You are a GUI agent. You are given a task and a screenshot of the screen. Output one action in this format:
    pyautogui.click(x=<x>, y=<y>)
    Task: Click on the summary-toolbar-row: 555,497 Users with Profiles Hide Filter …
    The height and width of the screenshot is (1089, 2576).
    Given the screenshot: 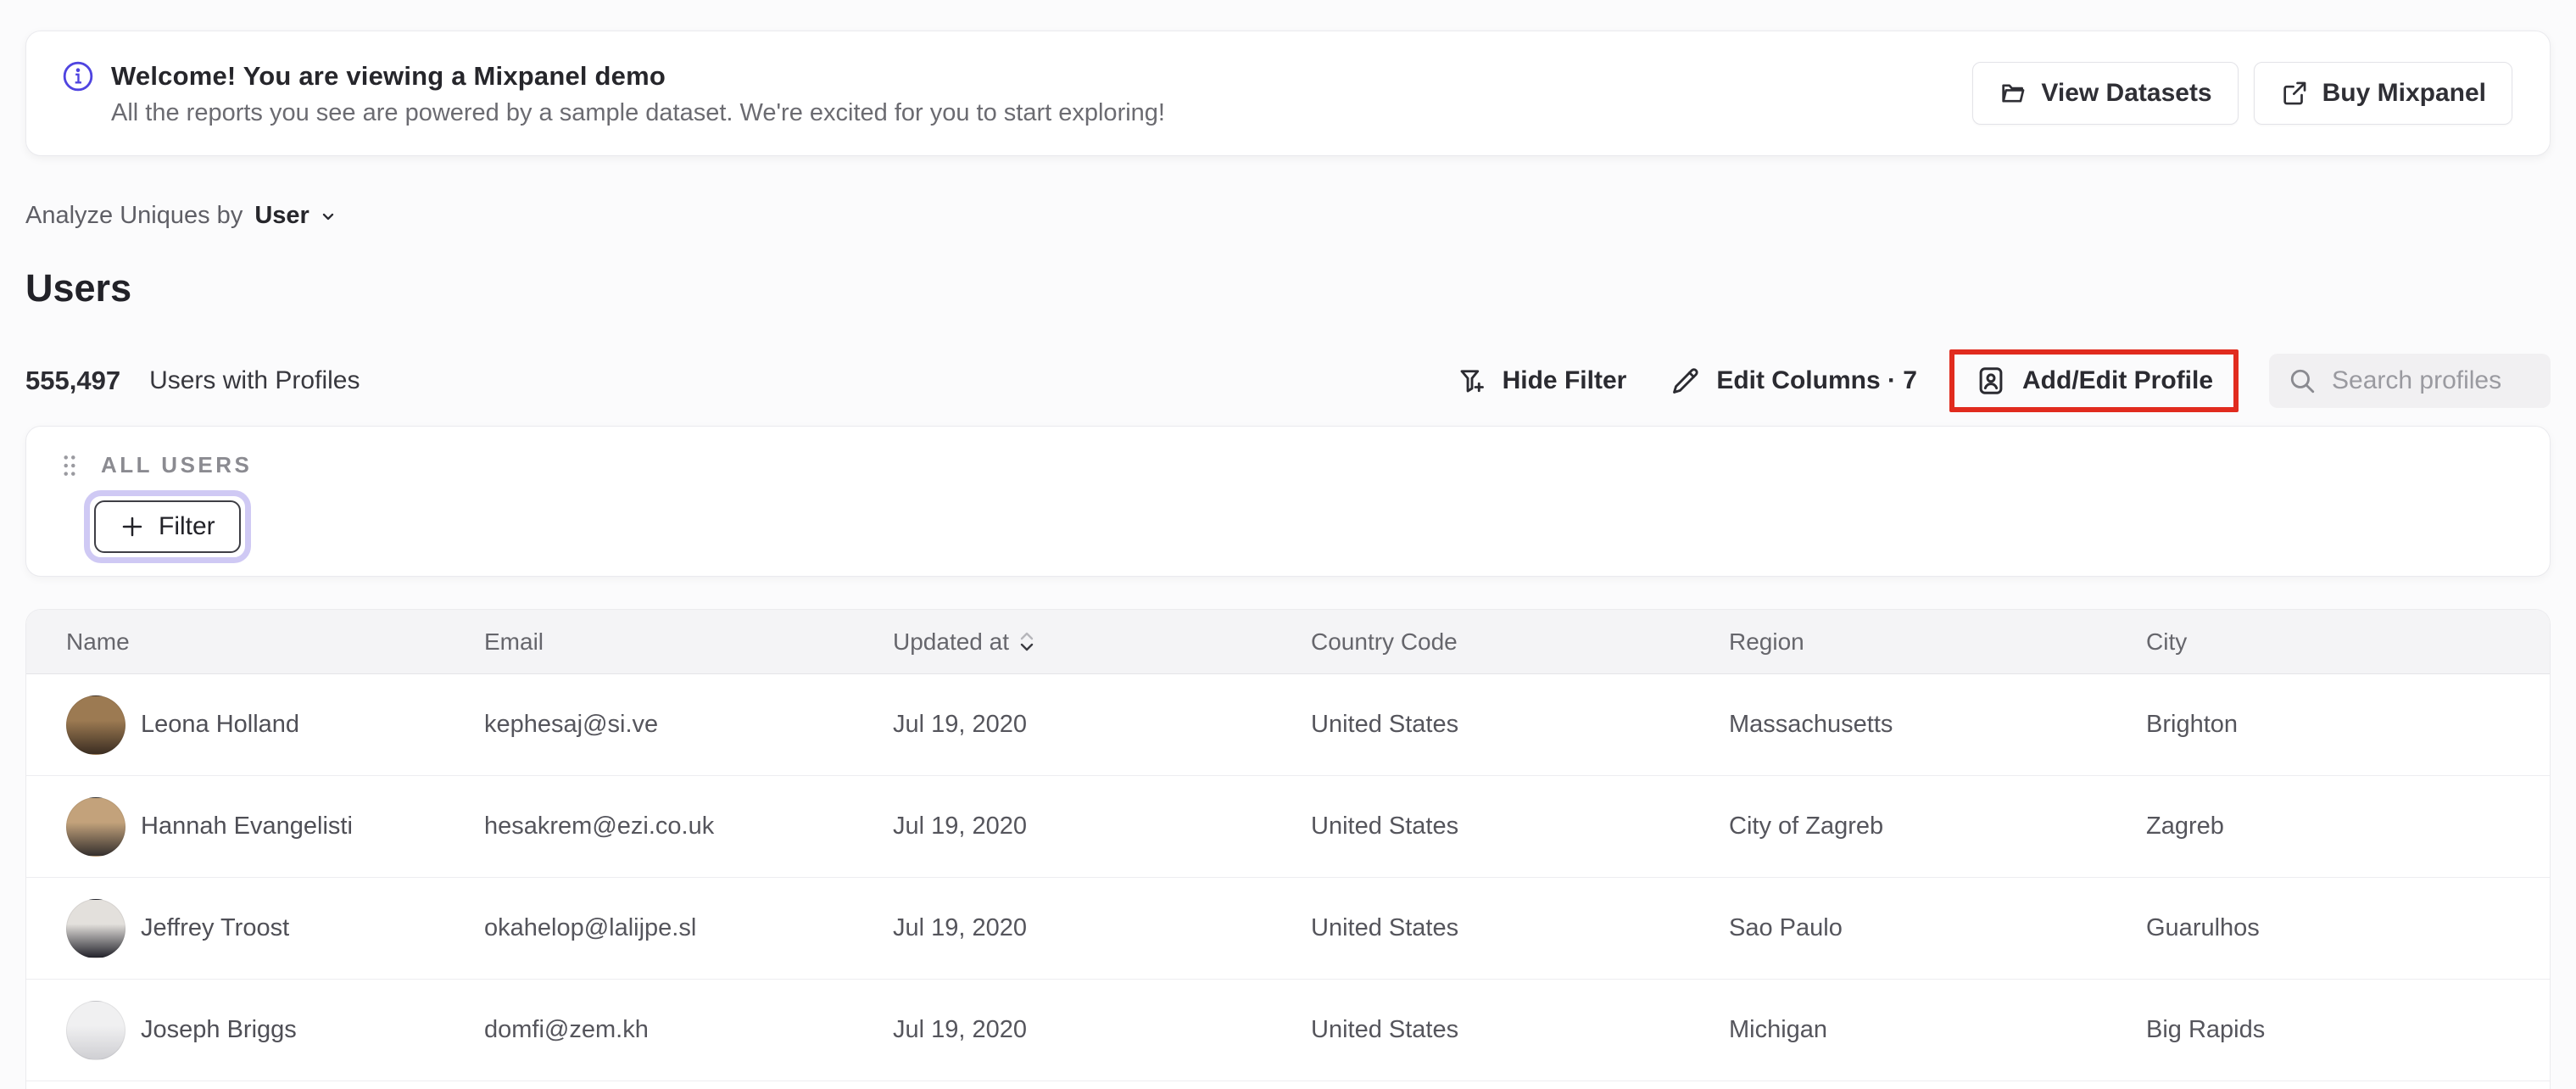 What is the action you would take?
    pyautogui.click(x=1288, y=381)
    